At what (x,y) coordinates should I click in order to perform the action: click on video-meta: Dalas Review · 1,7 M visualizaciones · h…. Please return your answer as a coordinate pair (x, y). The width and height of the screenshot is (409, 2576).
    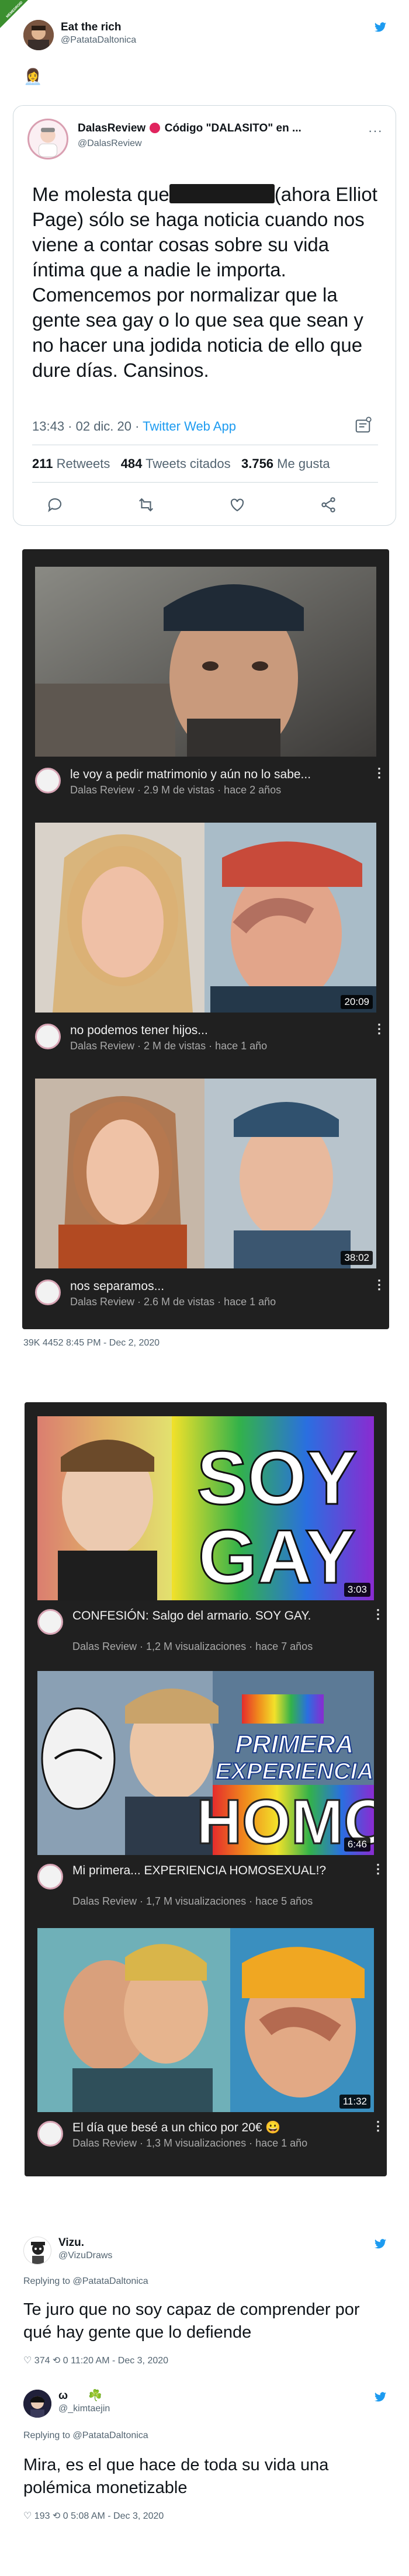
    Looking at the image, I should click on (192, 1901).